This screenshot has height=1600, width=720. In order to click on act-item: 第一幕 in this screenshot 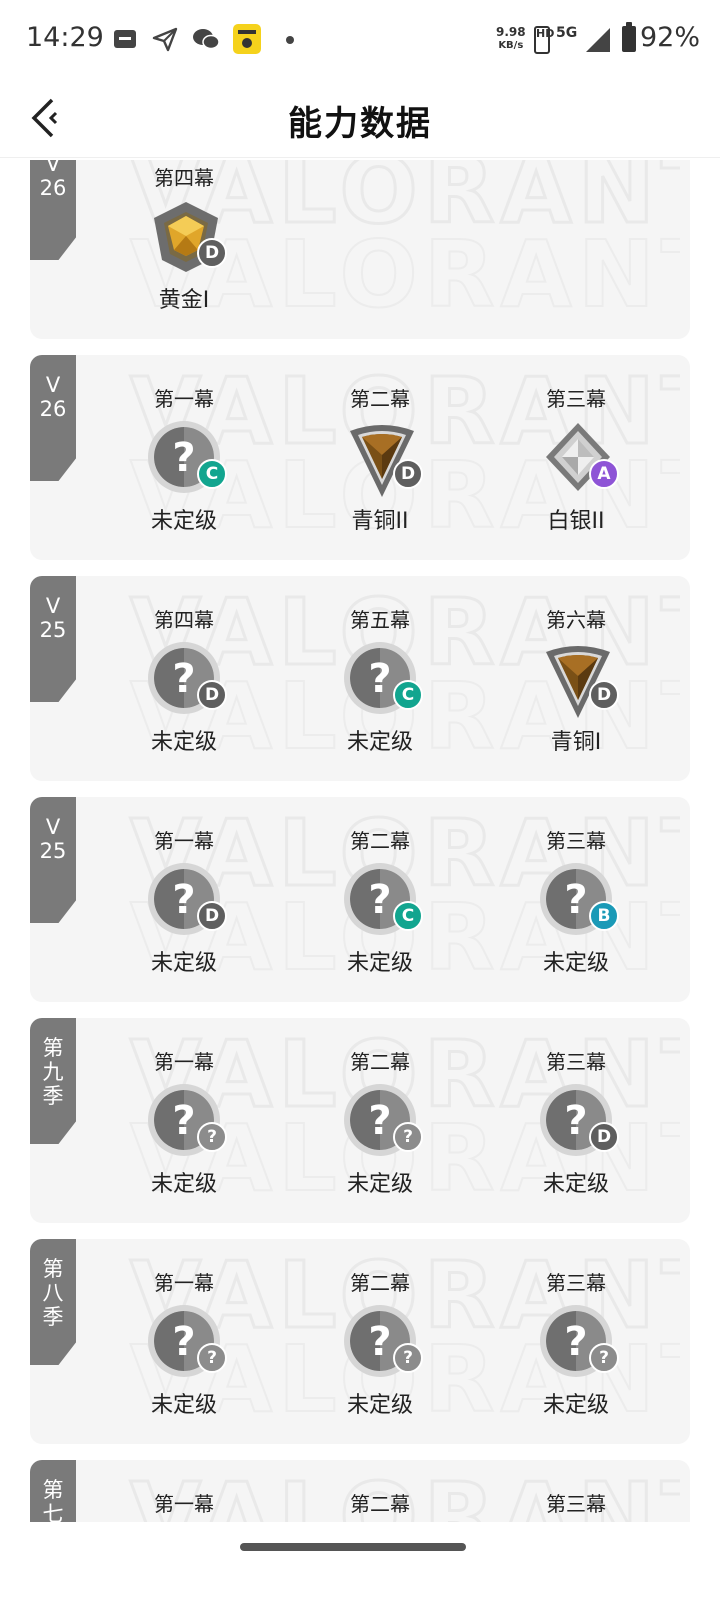, I will do `click(184, 1491)`.